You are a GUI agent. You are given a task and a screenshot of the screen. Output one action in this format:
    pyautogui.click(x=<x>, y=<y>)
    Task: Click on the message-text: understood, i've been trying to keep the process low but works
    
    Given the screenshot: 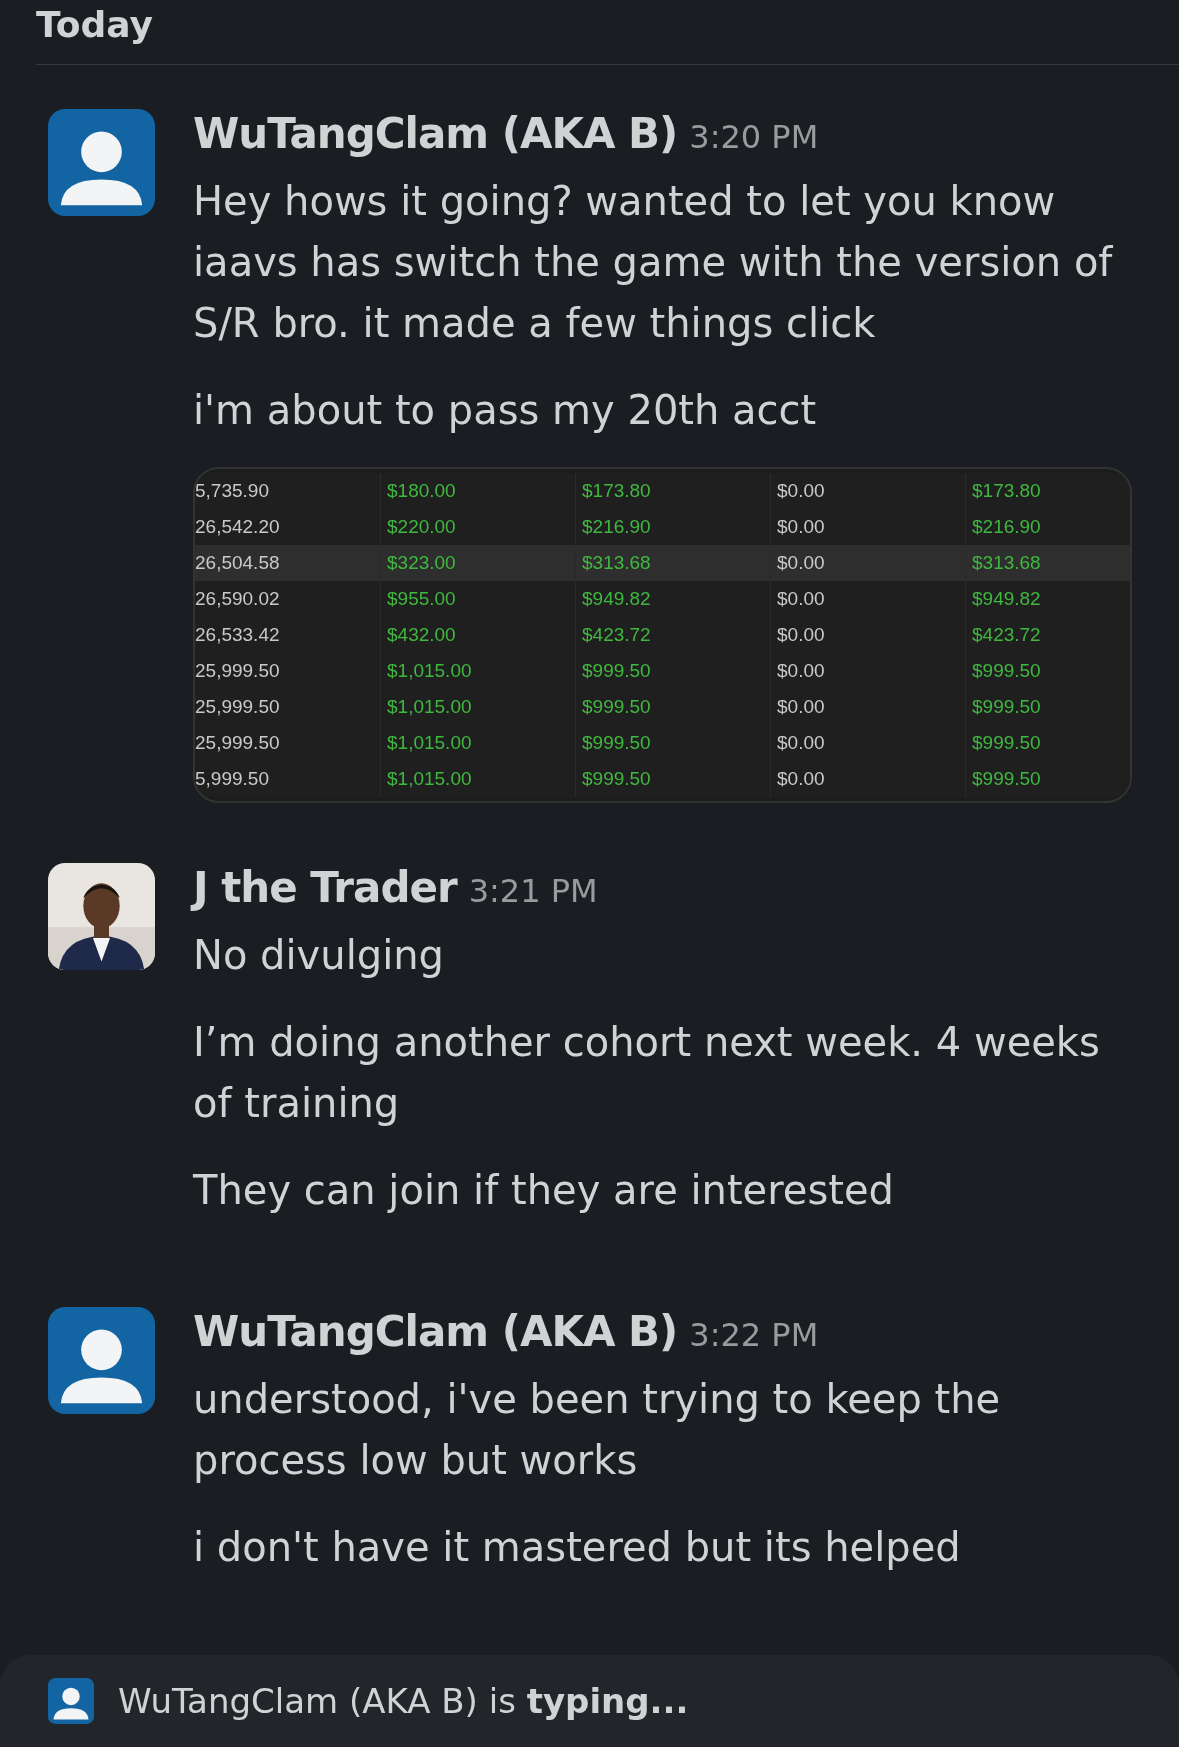 What is the action you would take?
    pyautogui.click(x=597, y=1430)
    